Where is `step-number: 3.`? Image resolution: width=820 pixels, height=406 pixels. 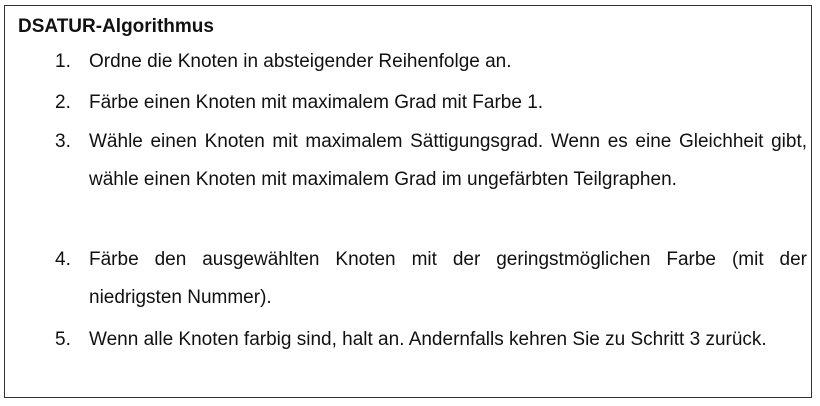 step-number: 3. is located at coordinates (63, 141).